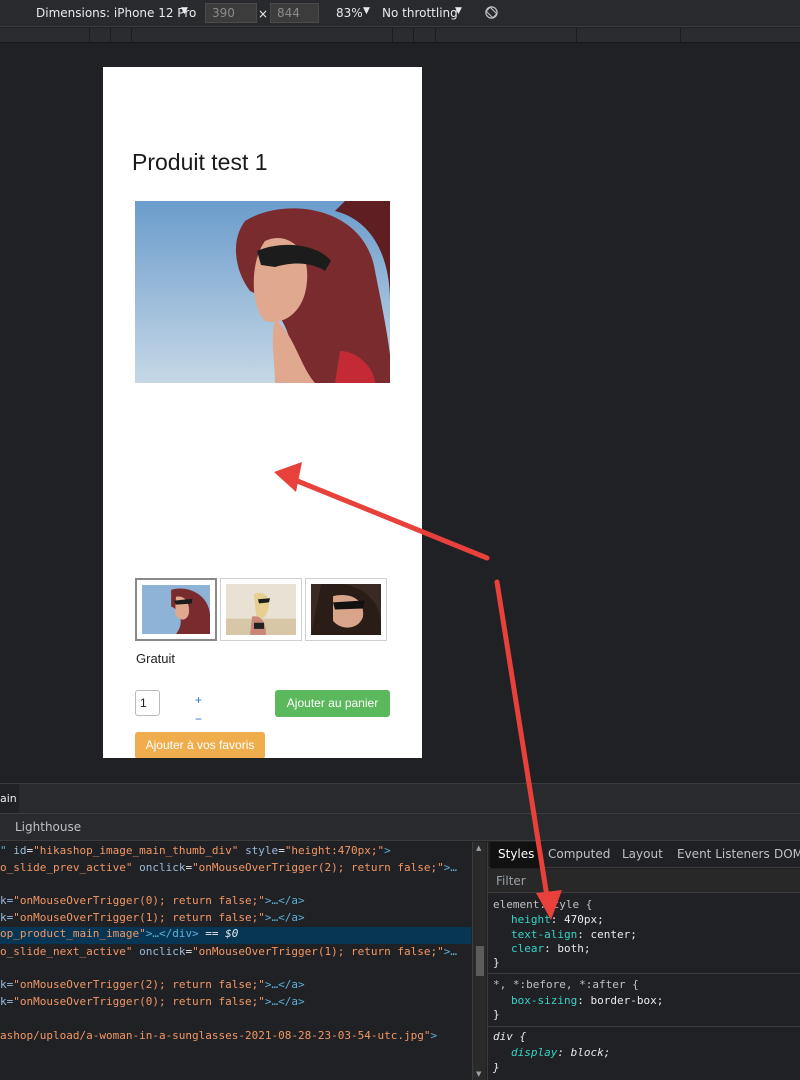  I want to click on css-declaration: text-align: center;, so click(574, 934).